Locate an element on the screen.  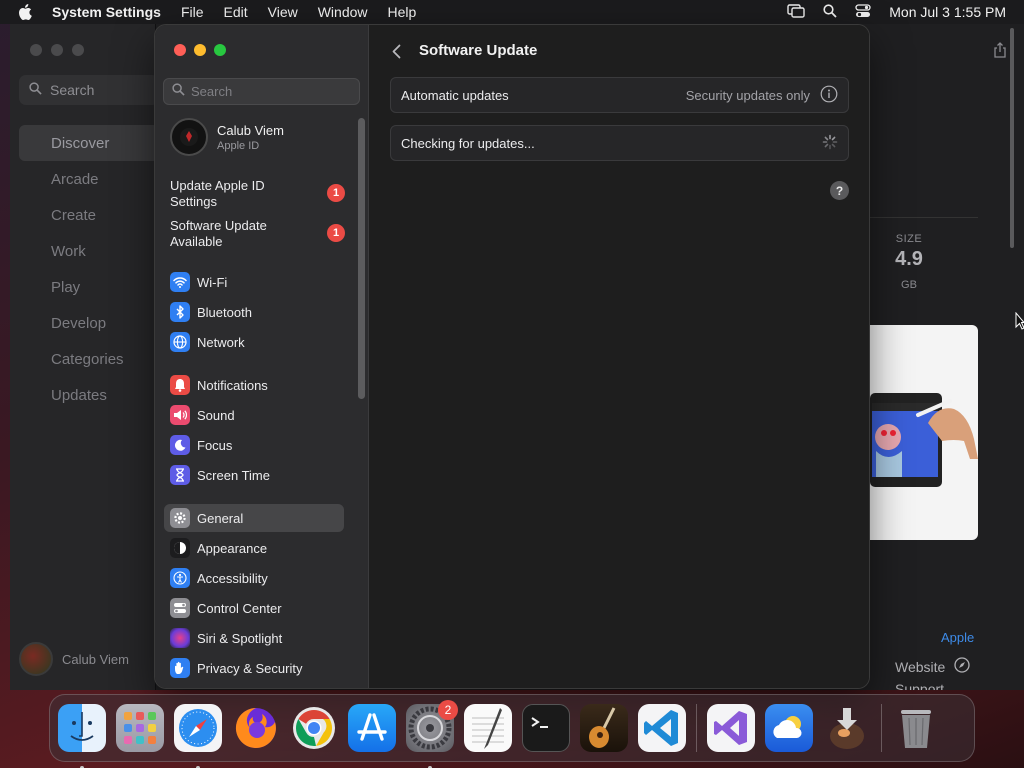
edit-menu: Edit is located at coordinates (236, 12).